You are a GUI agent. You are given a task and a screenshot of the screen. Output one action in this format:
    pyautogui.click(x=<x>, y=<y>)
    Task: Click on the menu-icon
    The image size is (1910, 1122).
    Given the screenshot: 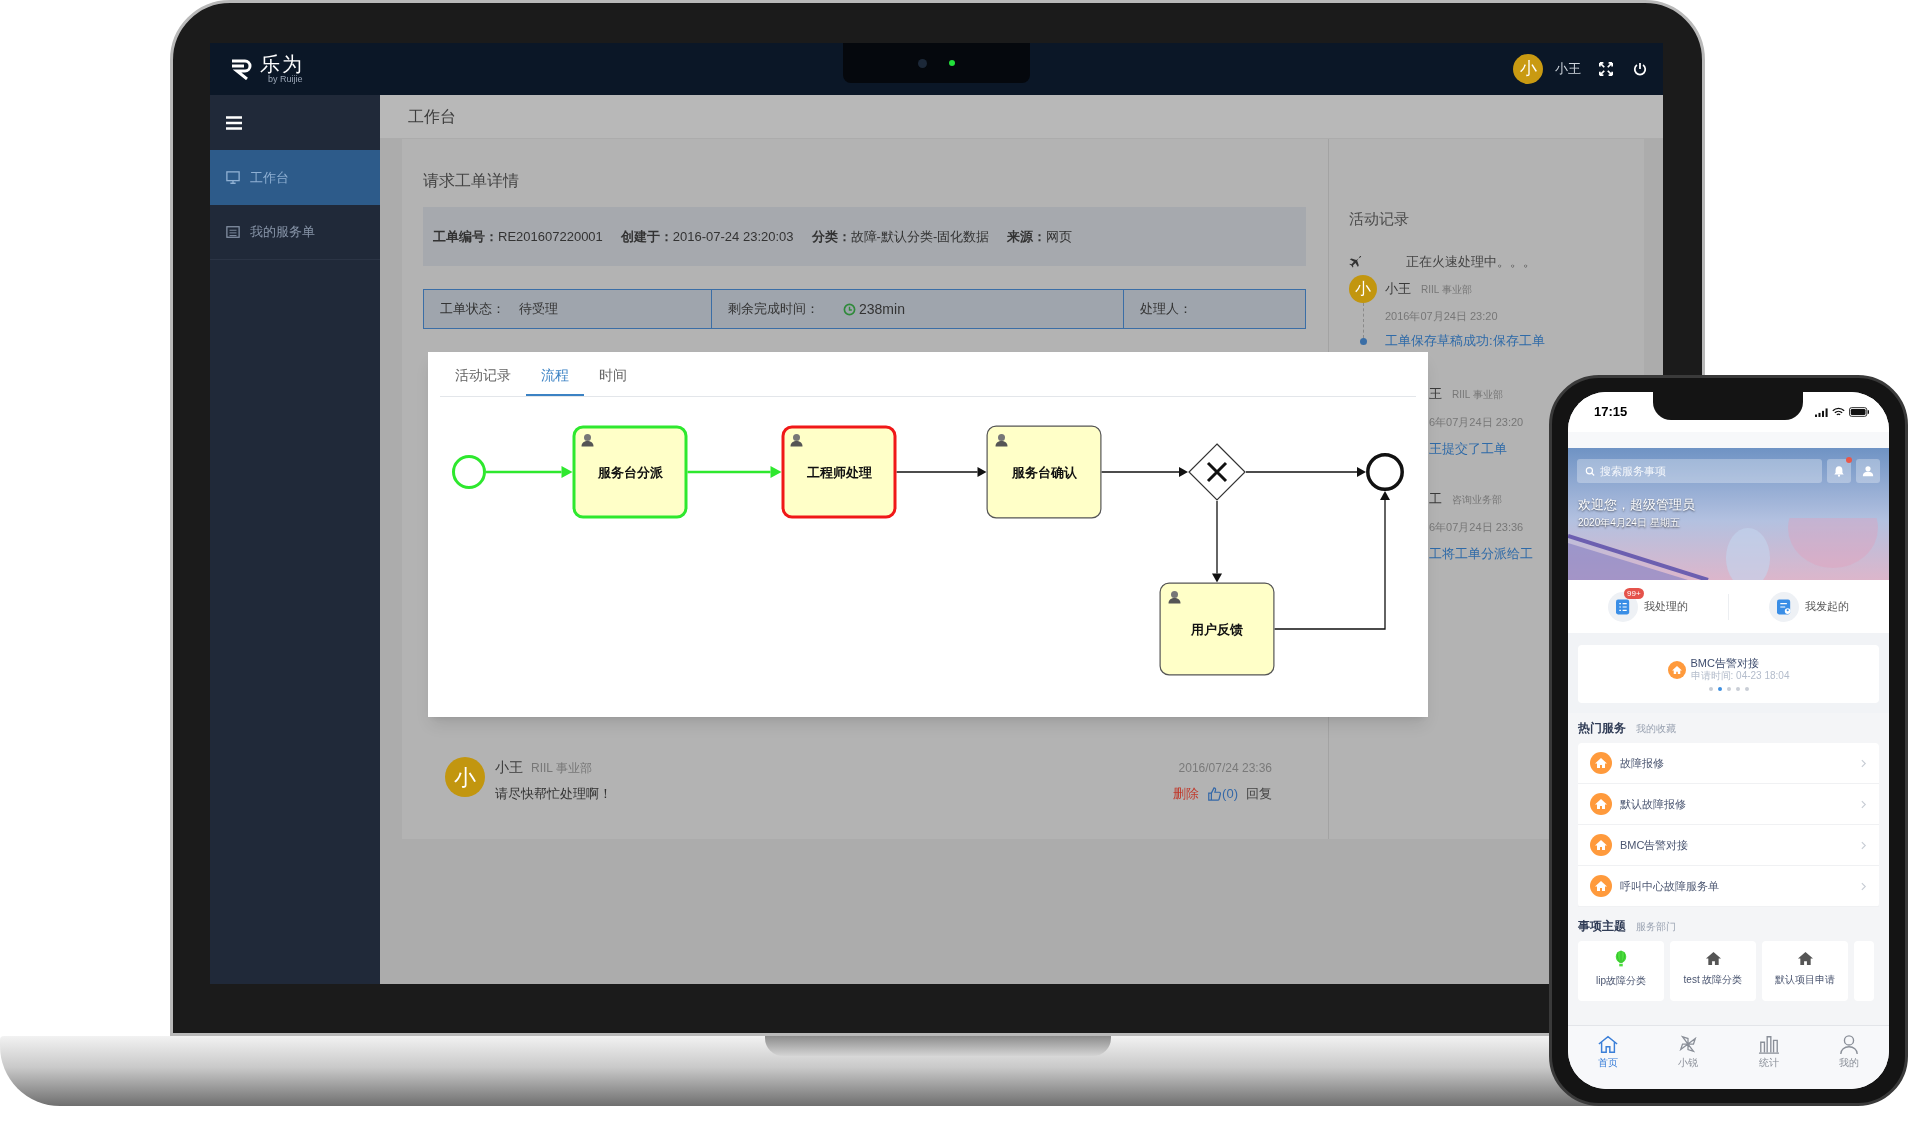 What is the action you would take?
    pyautogui.click(x=234, y=122)
    